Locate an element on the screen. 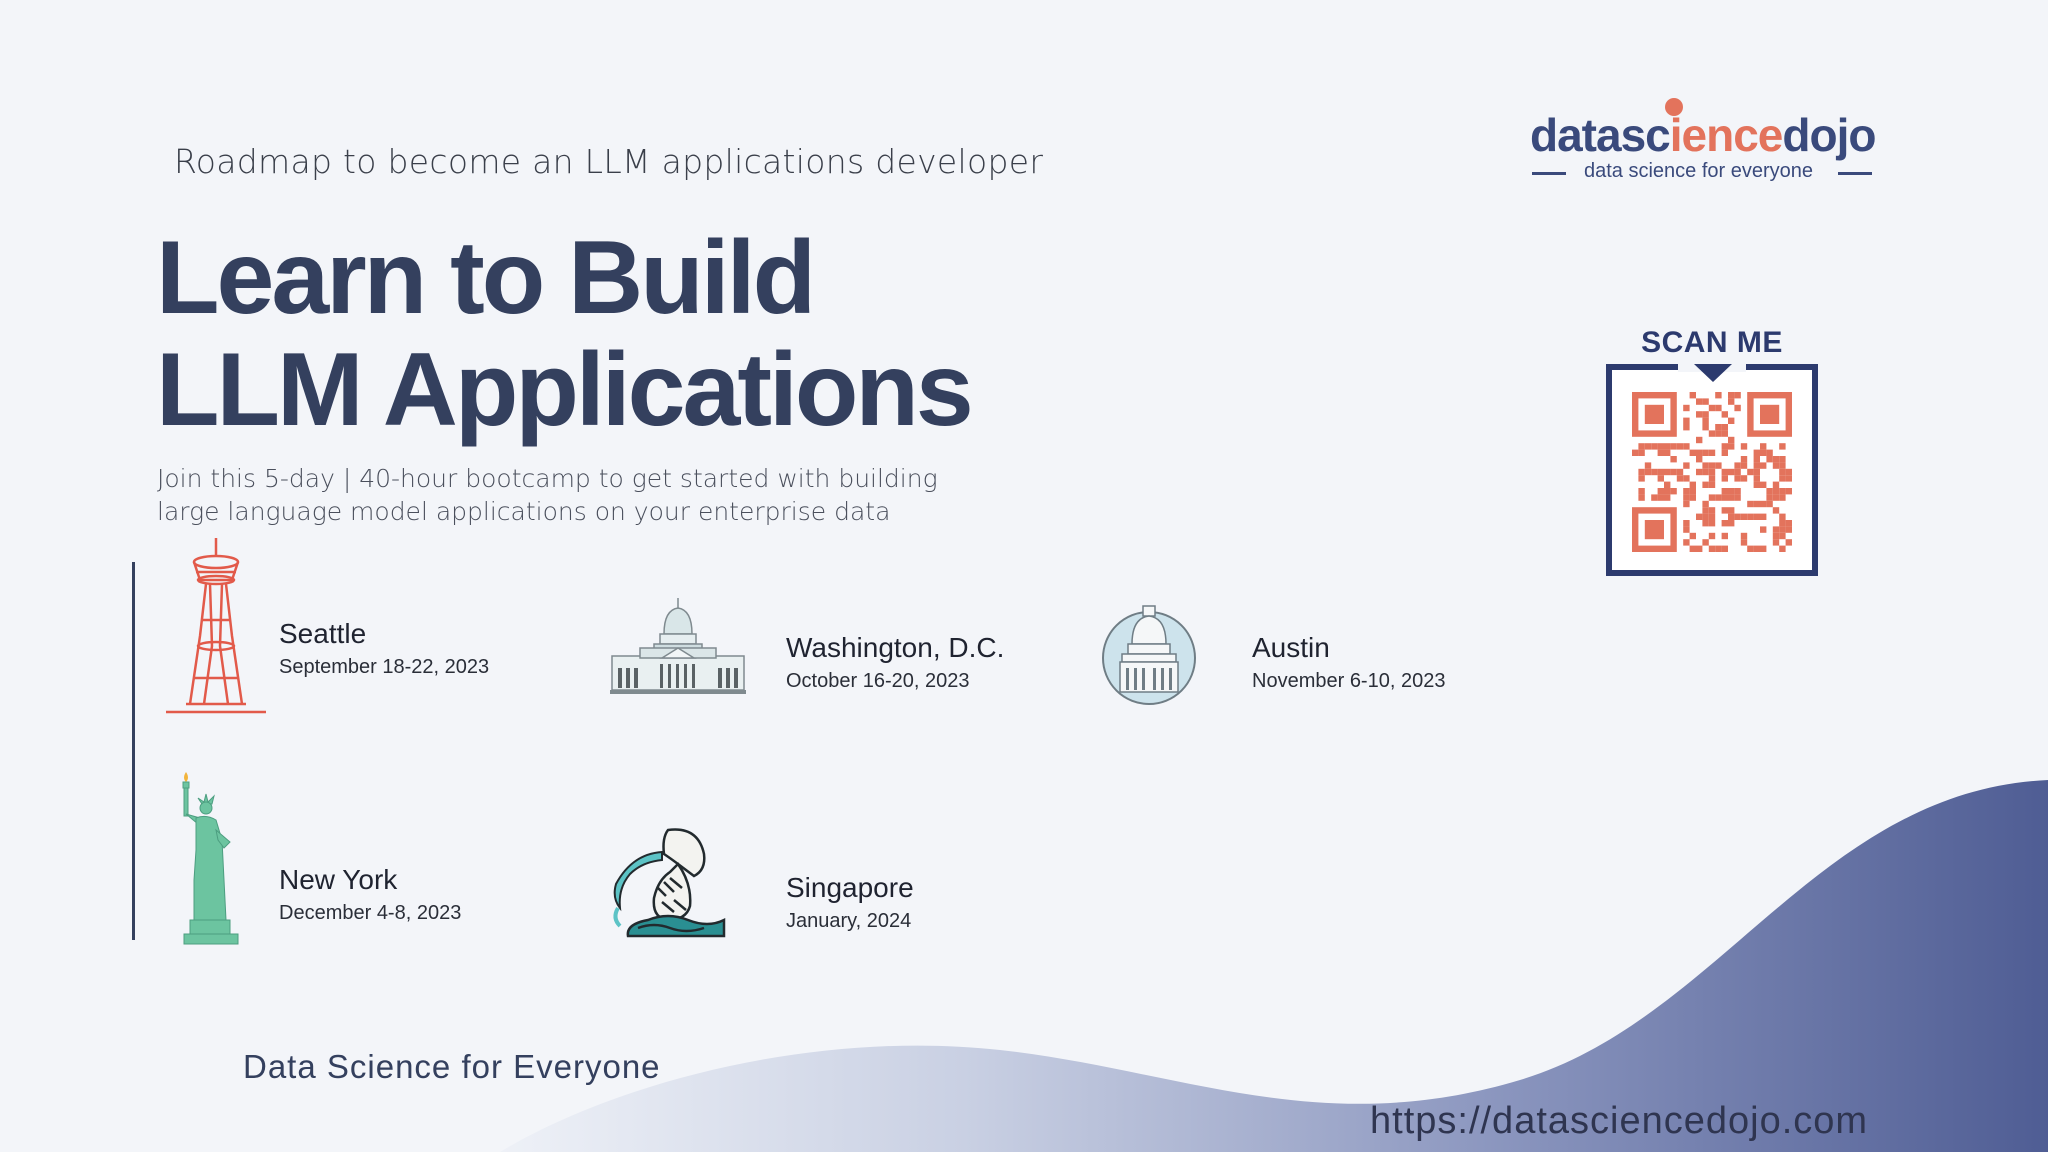  logo-word-part-2: ience is located at coordinates (1726, 135).